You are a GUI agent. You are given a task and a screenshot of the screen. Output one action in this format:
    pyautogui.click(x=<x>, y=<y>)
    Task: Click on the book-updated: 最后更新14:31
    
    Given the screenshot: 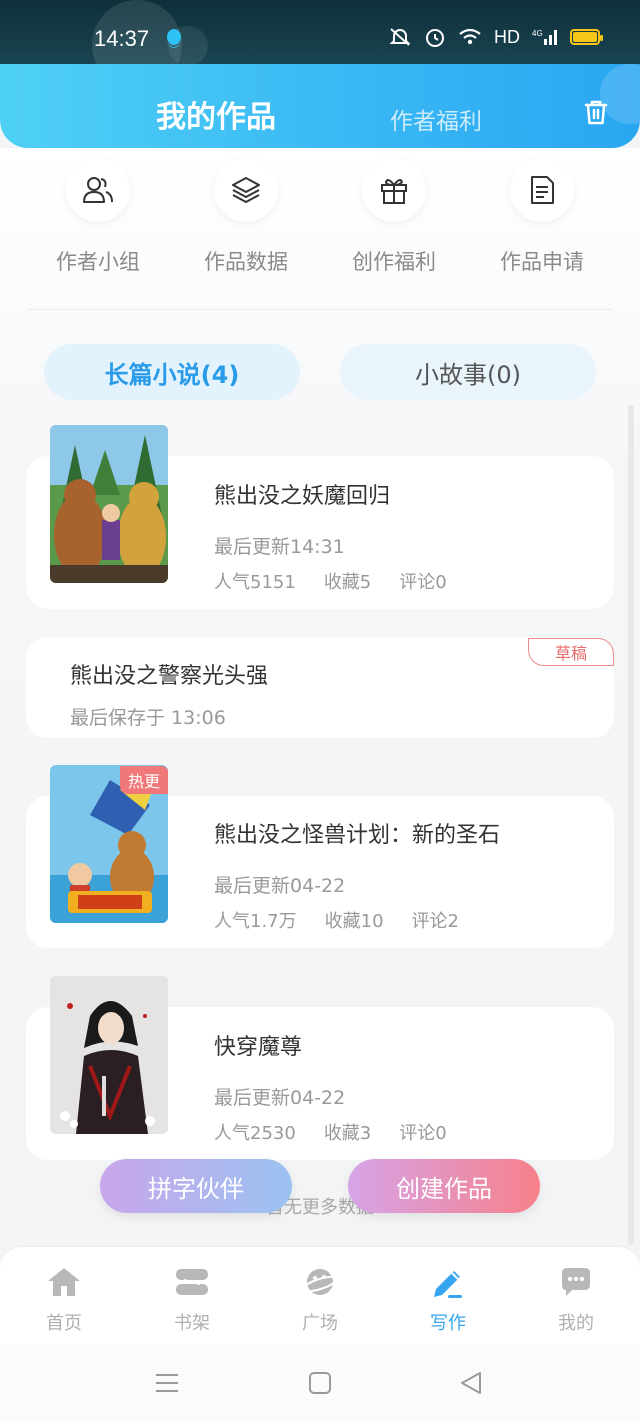 What is the action you would take?
    pyautogui.click(x=279, y=547)
    